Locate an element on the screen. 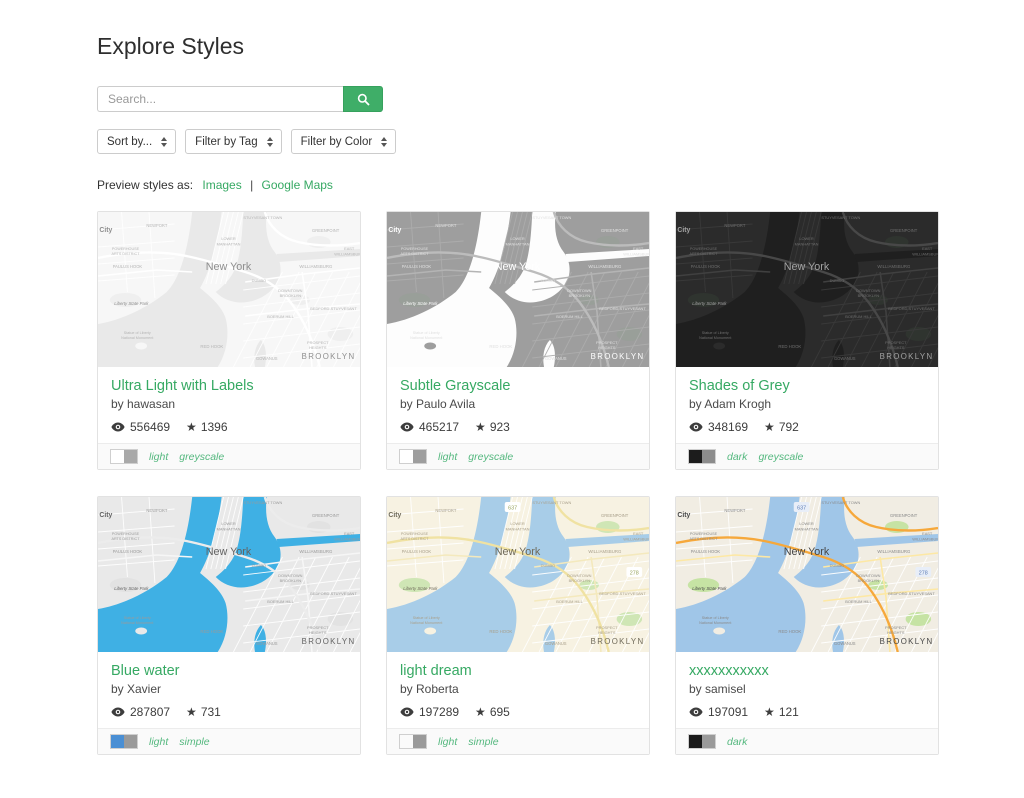  search-button is located at coordinates (363, 99).